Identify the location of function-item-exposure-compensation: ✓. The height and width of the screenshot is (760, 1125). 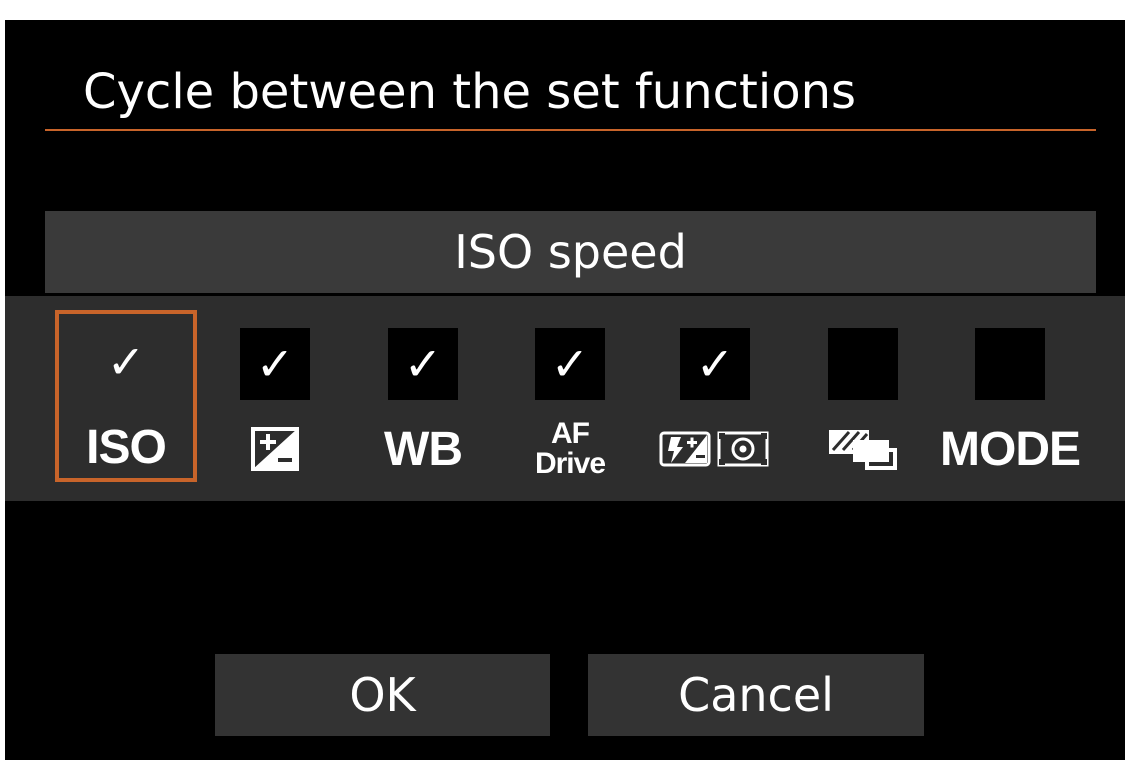
(275, 402).